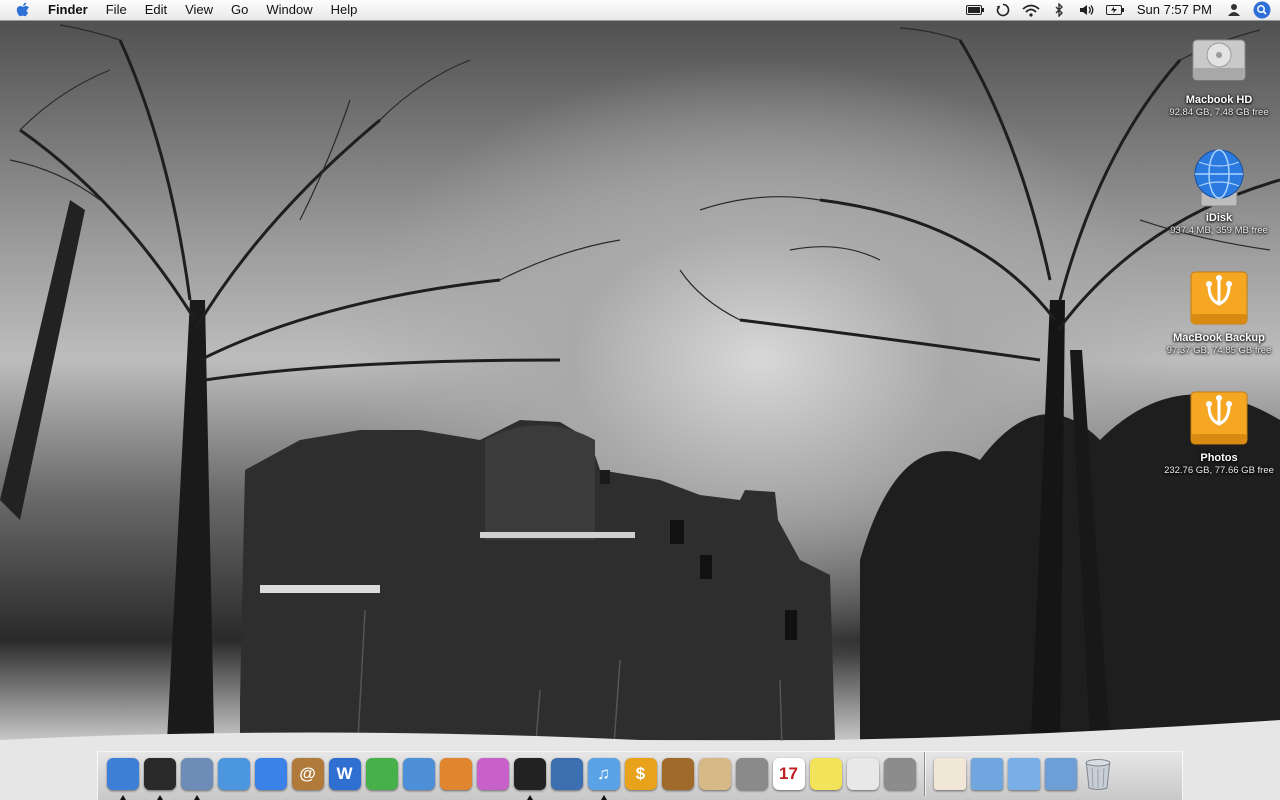  I want to click on dock-stack-documents-folder, so click(1024, 774).